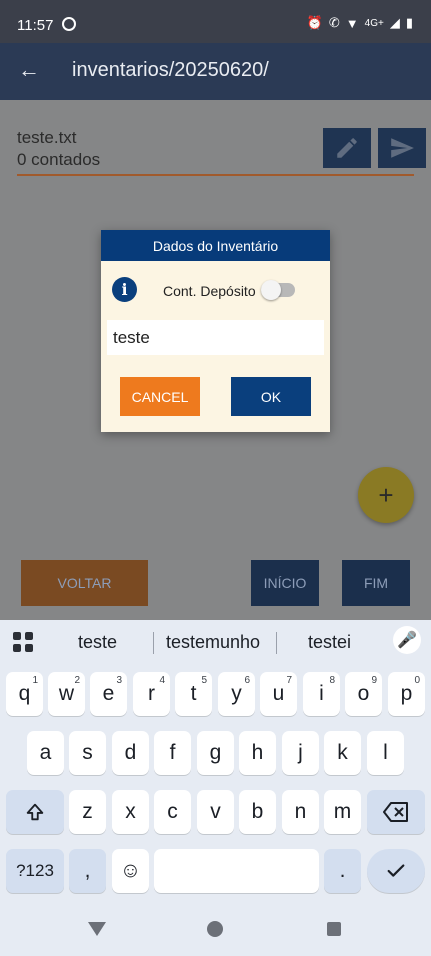 This screenshot has height=956, width=431. Describe the element at coordinates (300, 812) in the screenshot. I see `key-n: n` at that location.